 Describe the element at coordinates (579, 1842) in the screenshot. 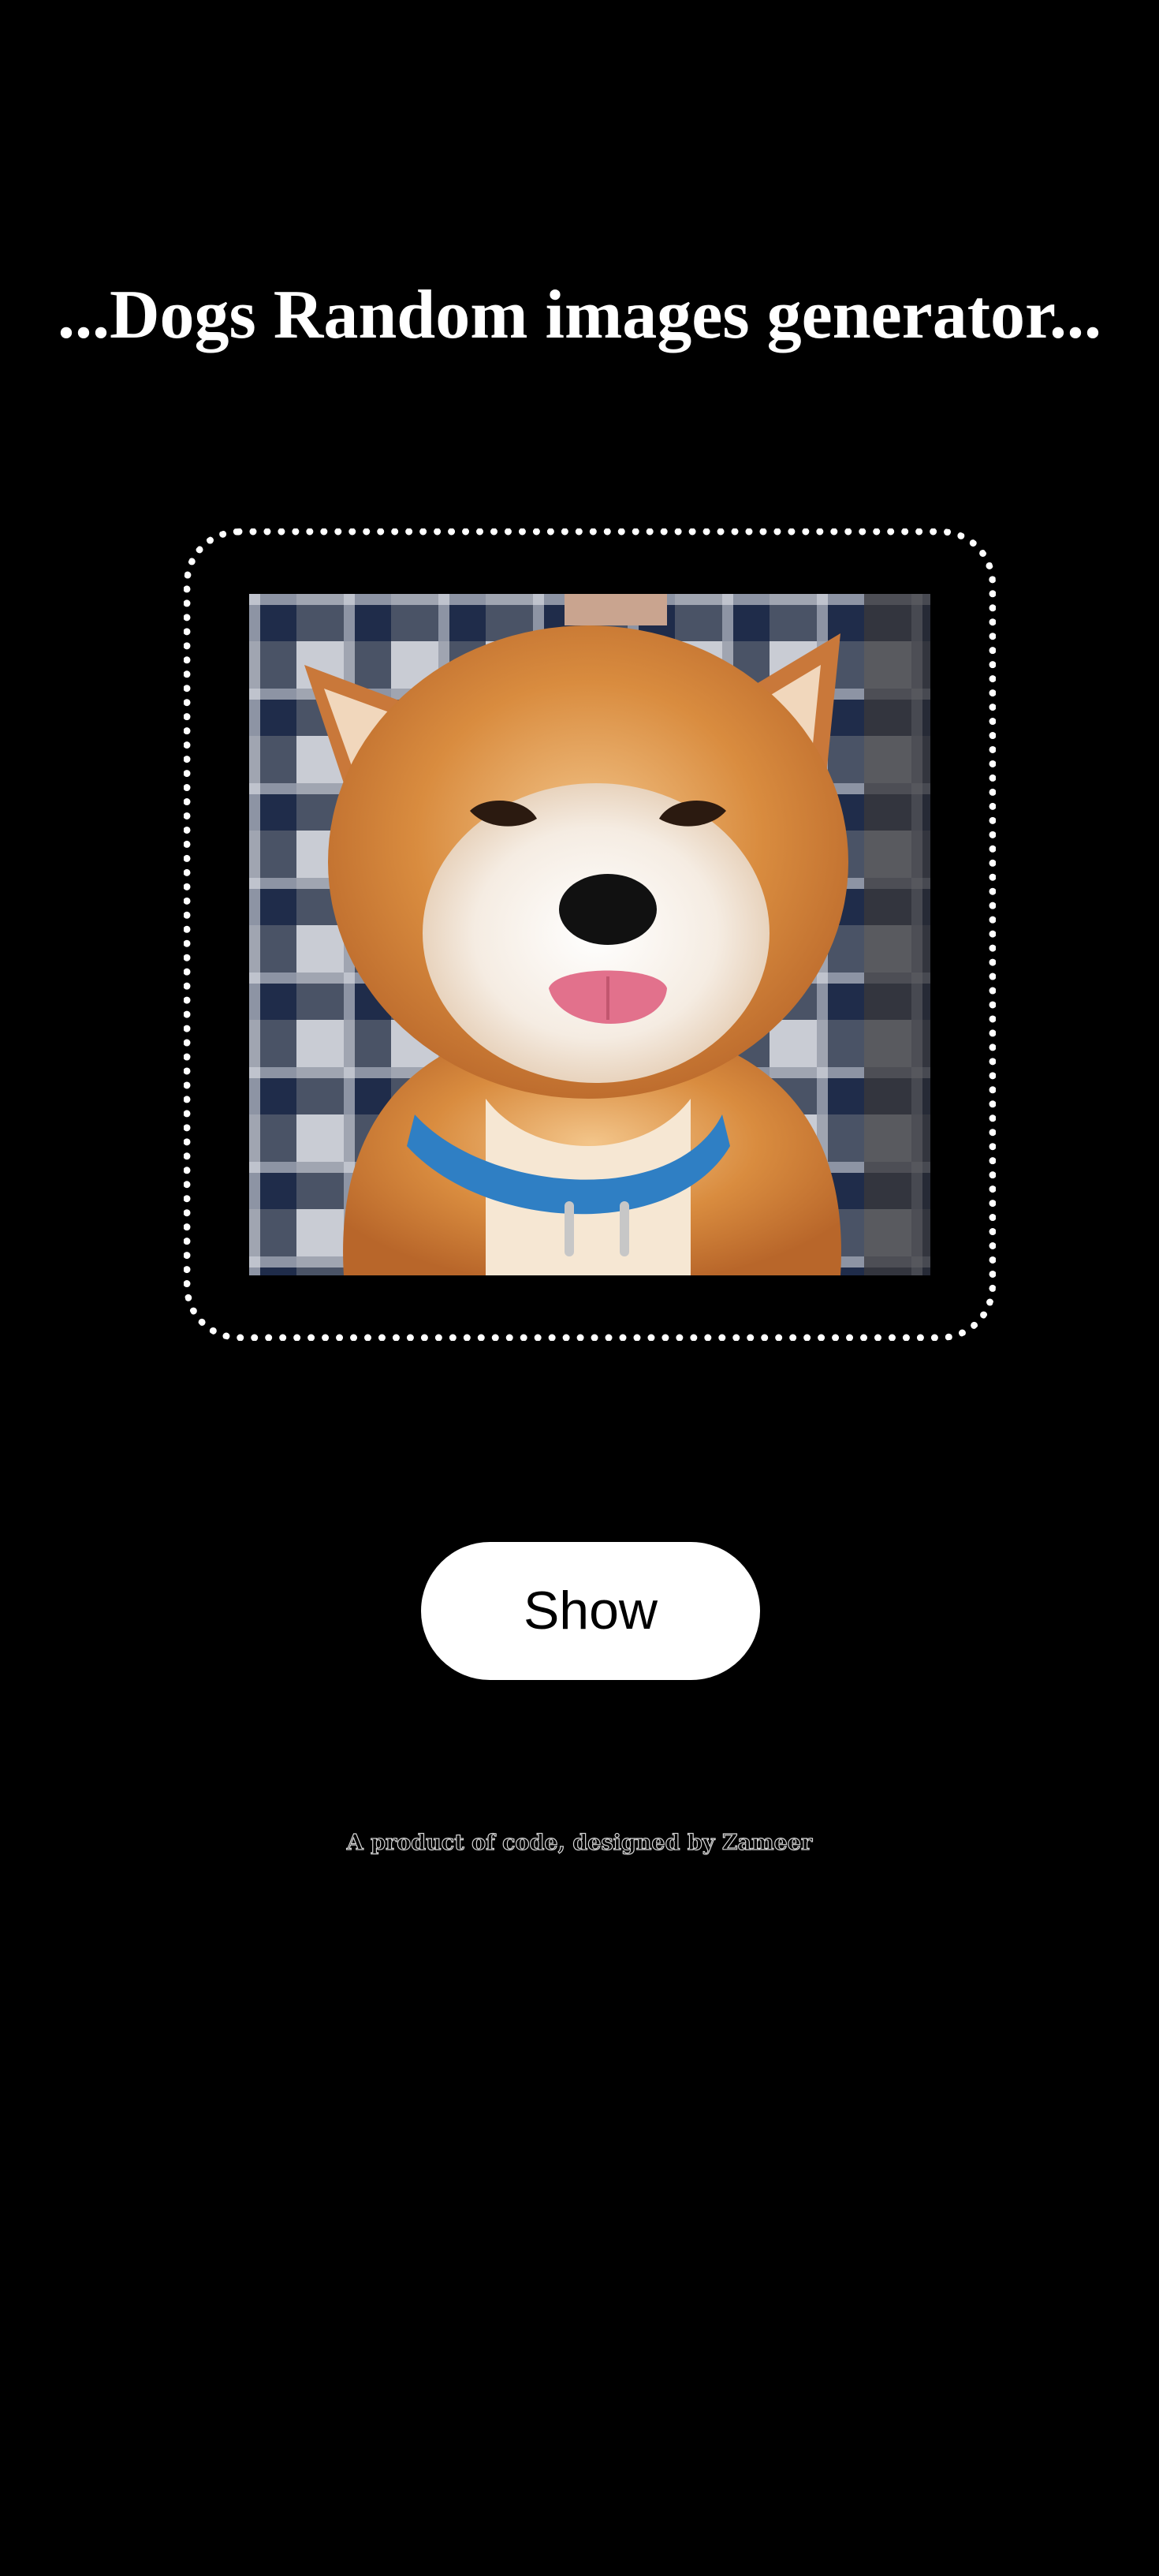

I see `footer-credit: A product of code, designed by Zameer` at that location.